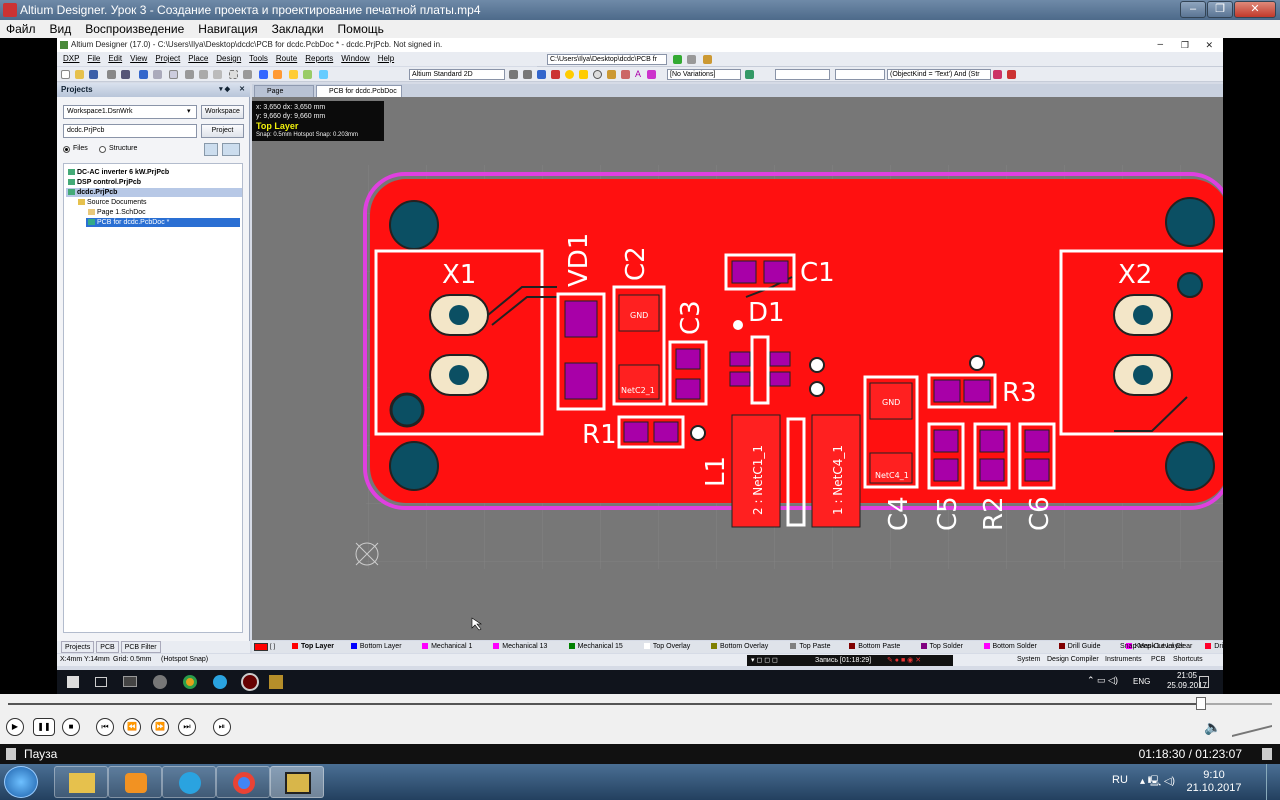 The width and height of the screenshot is (1280, 800). I want to click on zoom-icon, so click(125, 74).